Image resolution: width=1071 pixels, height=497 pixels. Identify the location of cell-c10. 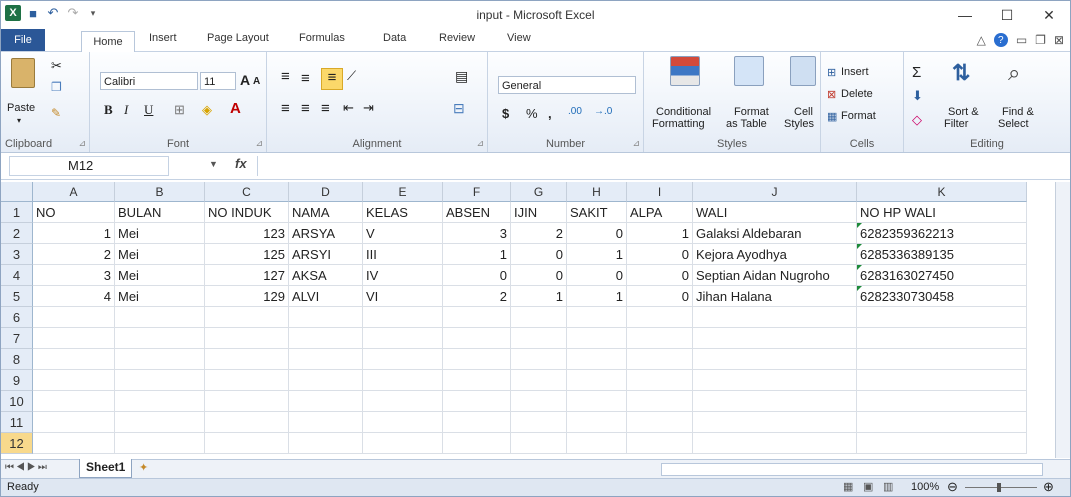
(247, 401).